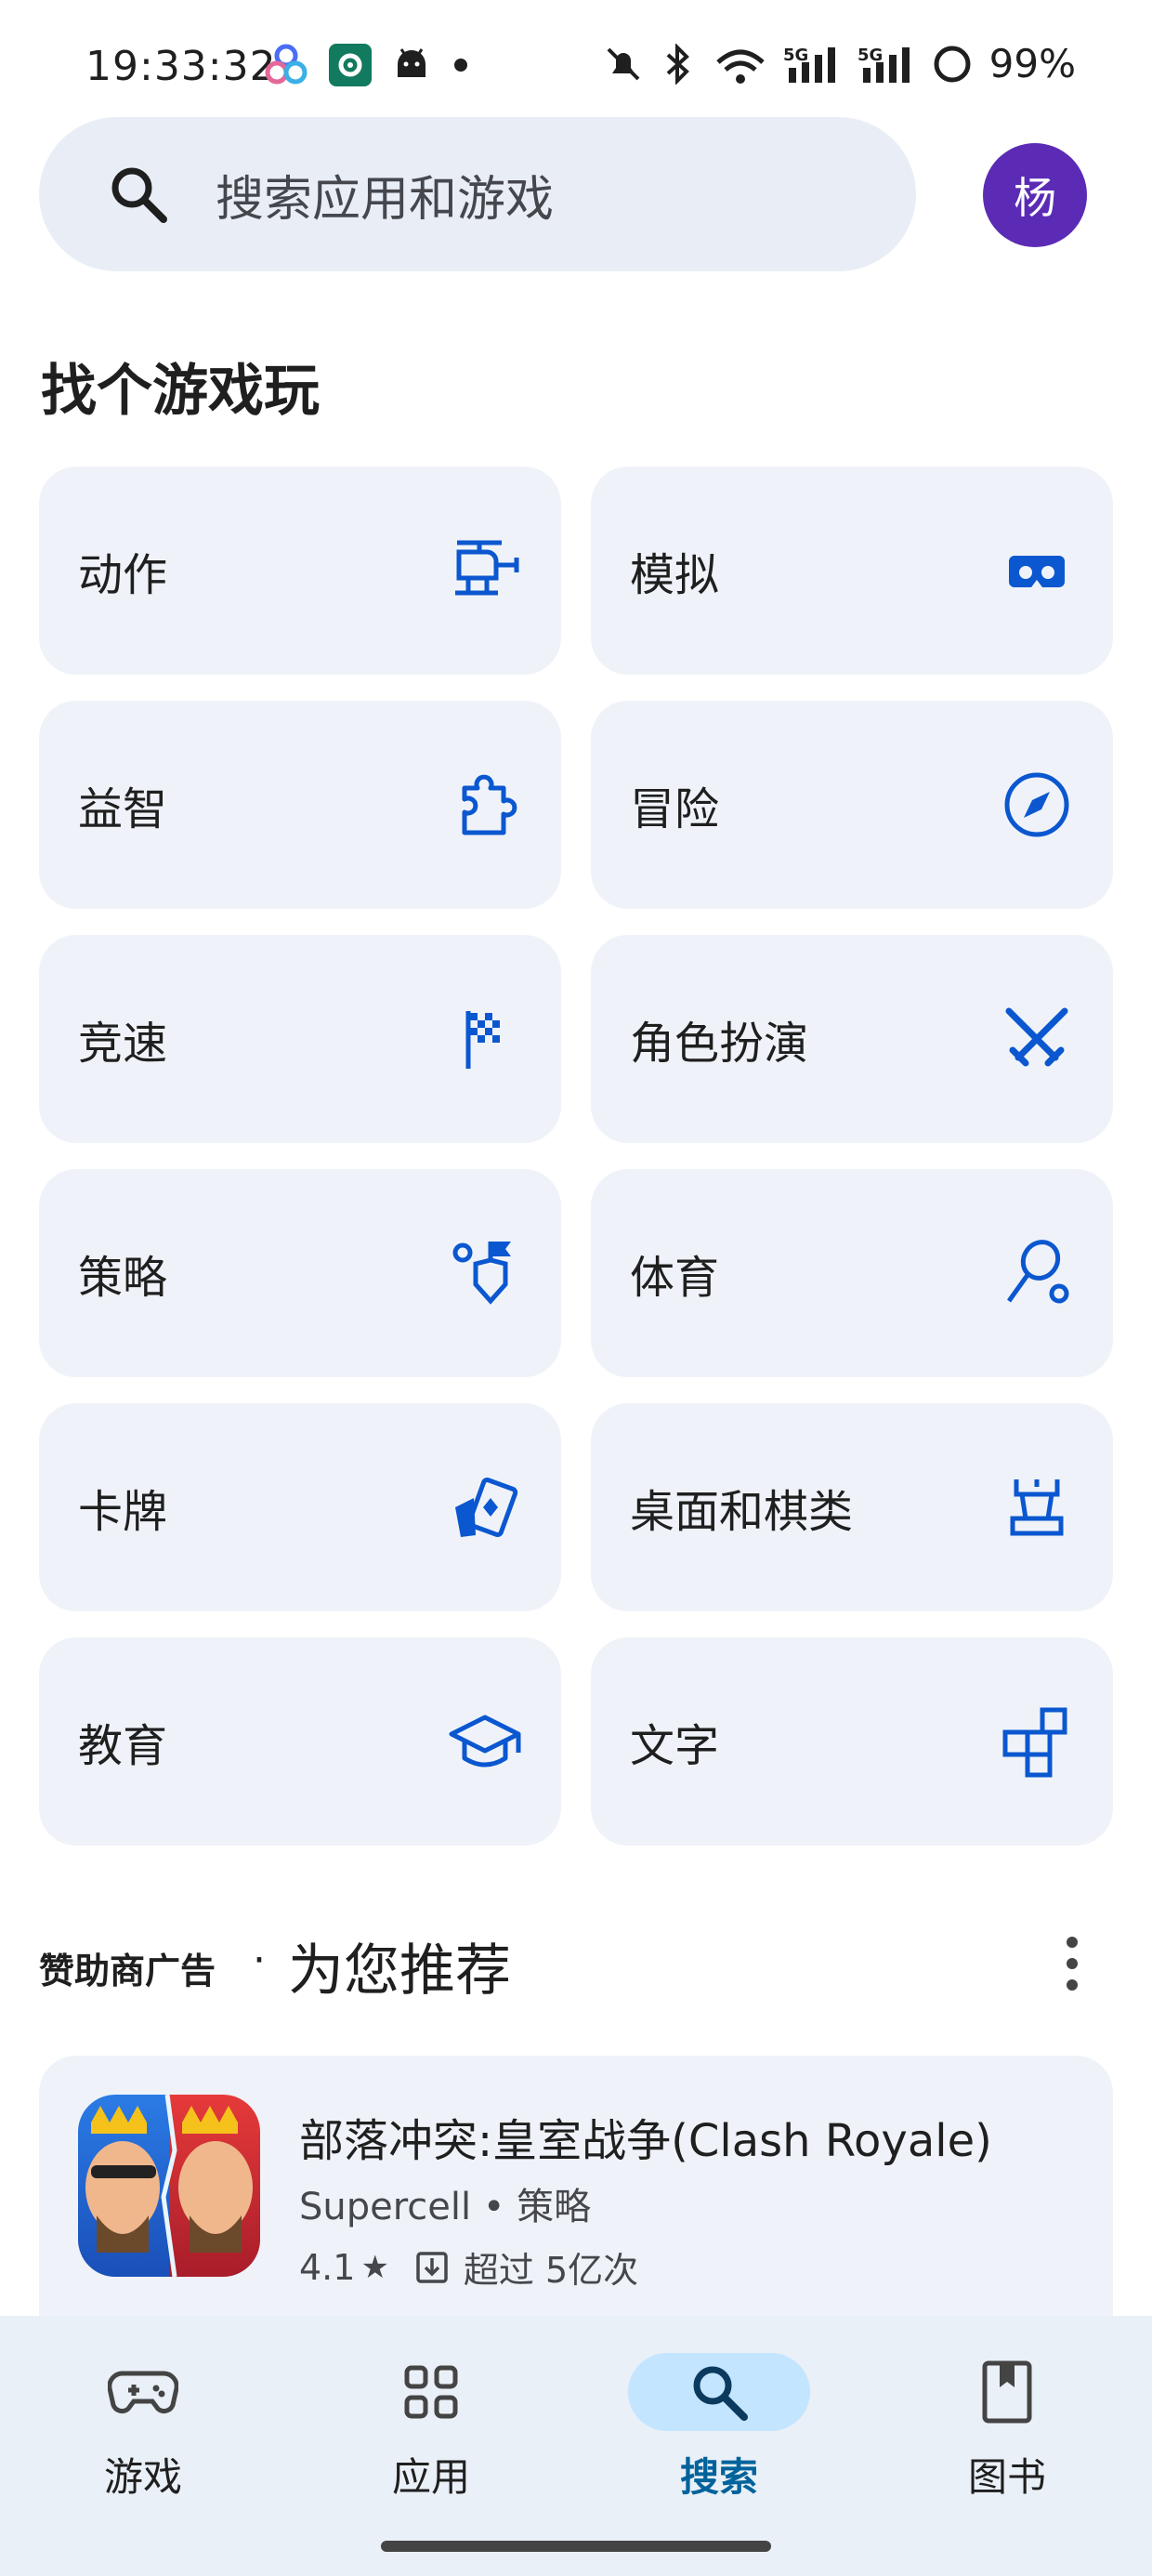 The image size is (1152, 2576). I want to click on clash-royale-icon, so click(169, 2186).